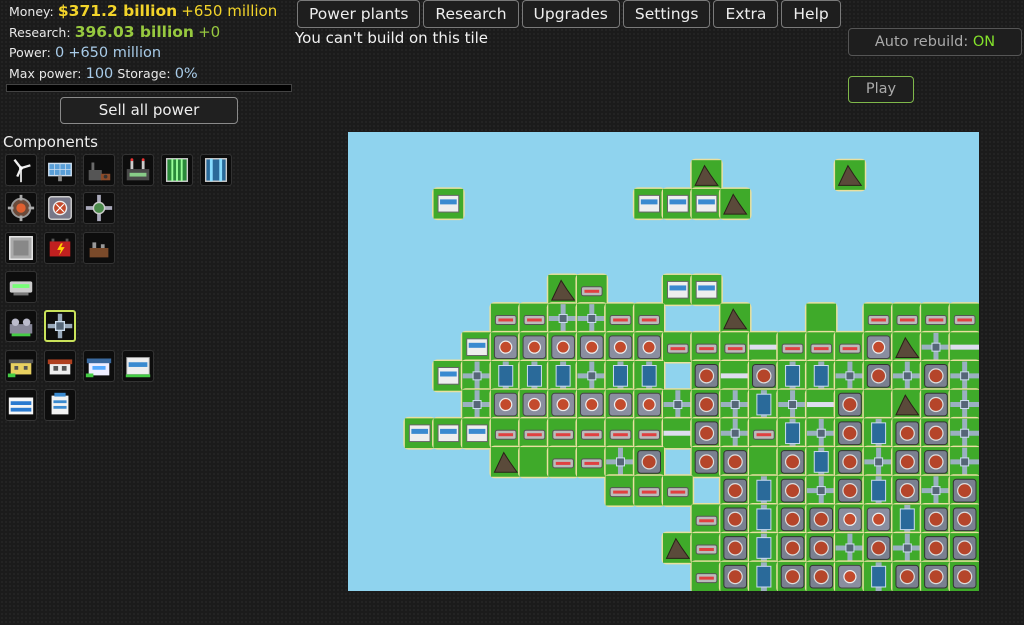 Image resolution: width=1024 pixels, height=625 pixels. What do you see at coordinates (216, 170) in the screenshot?
I see `fuel-cell-blue-component-button` at bounding box center [216, 170].